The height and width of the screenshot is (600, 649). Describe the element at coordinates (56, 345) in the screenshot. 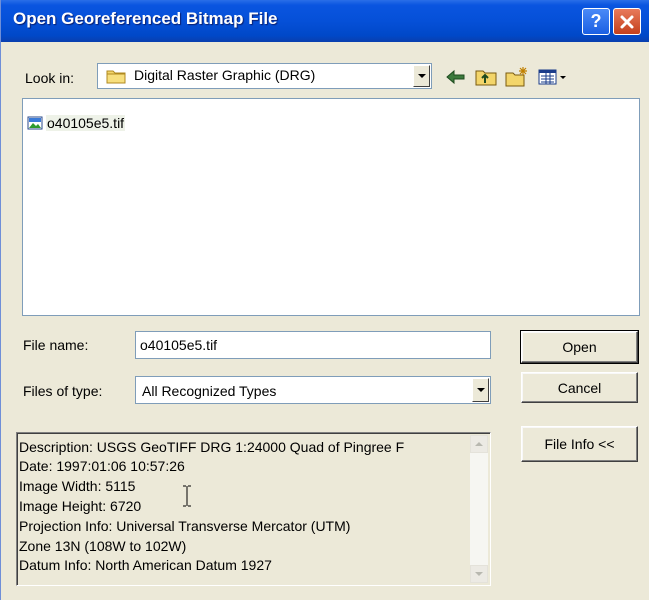

I see `file-name-label: File name:` at that location.